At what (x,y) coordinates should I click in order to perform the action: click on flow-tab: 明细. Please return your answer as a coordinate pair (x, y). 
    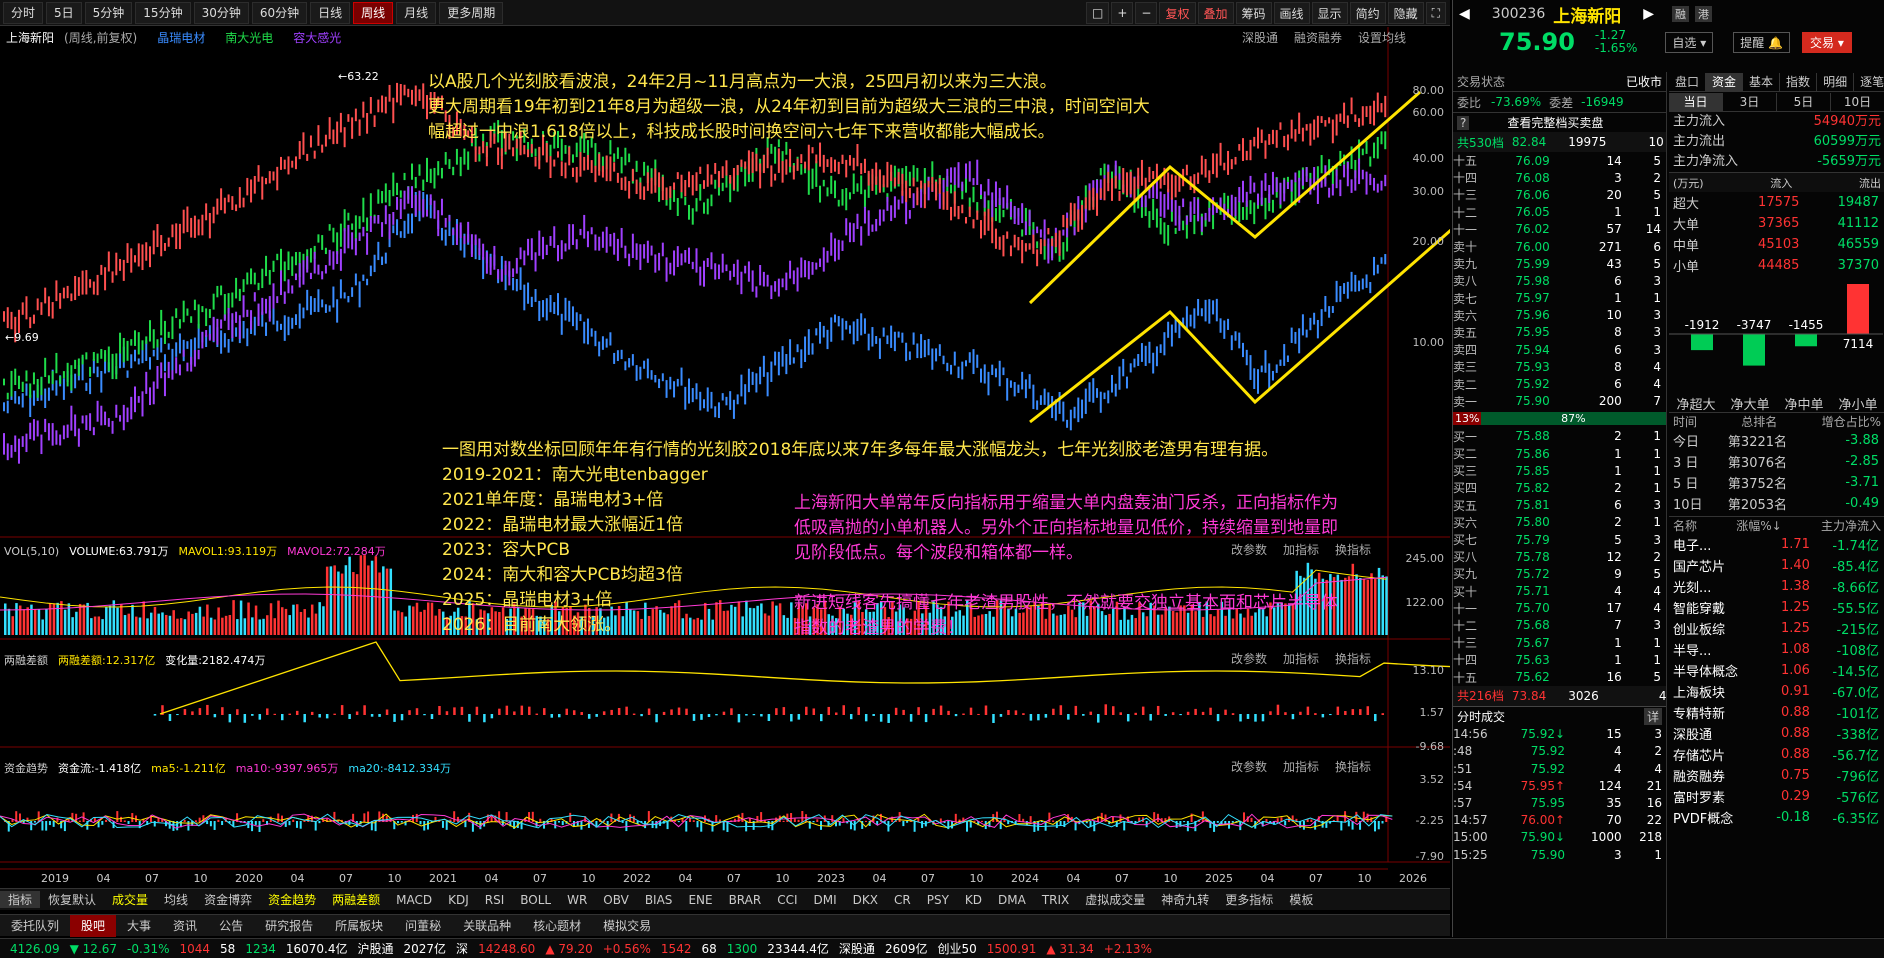
    Looking at the image, I should click on (1836, 81).